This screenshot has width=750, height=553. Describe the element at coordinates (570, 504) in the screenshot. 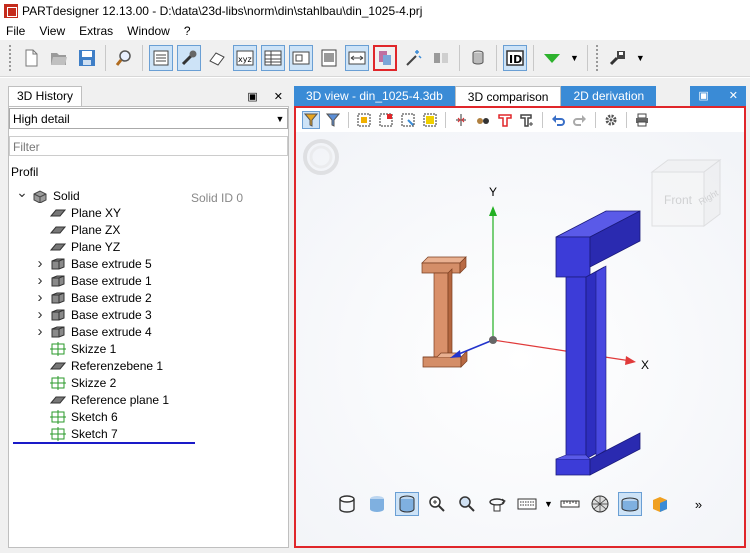

I see `ruler-button` at that location.